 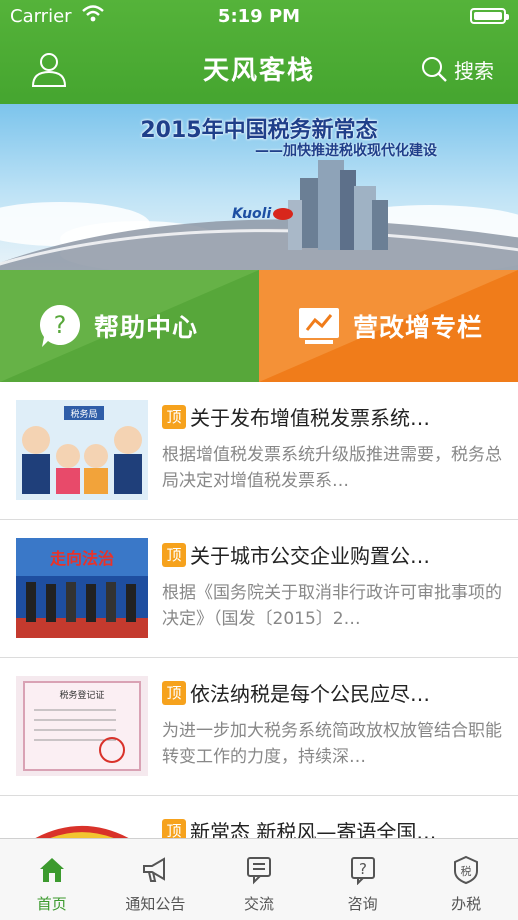 What do you see at coordinates (82, 726) in the screenshot?
I see `news-thumbnail: 税务登记证` at bounding box center [82, 726].